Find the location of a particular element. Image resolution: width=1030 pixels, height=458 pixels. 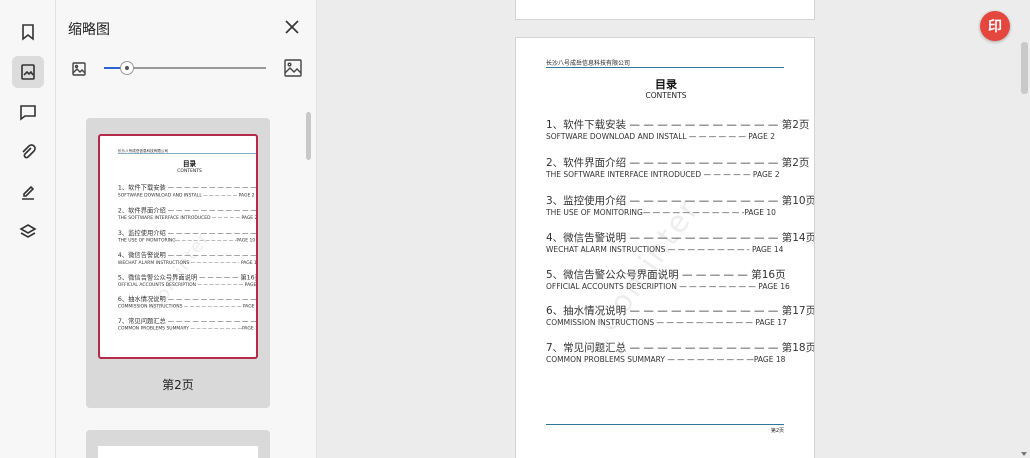

layers-icon is located at coordinates (28, 231).